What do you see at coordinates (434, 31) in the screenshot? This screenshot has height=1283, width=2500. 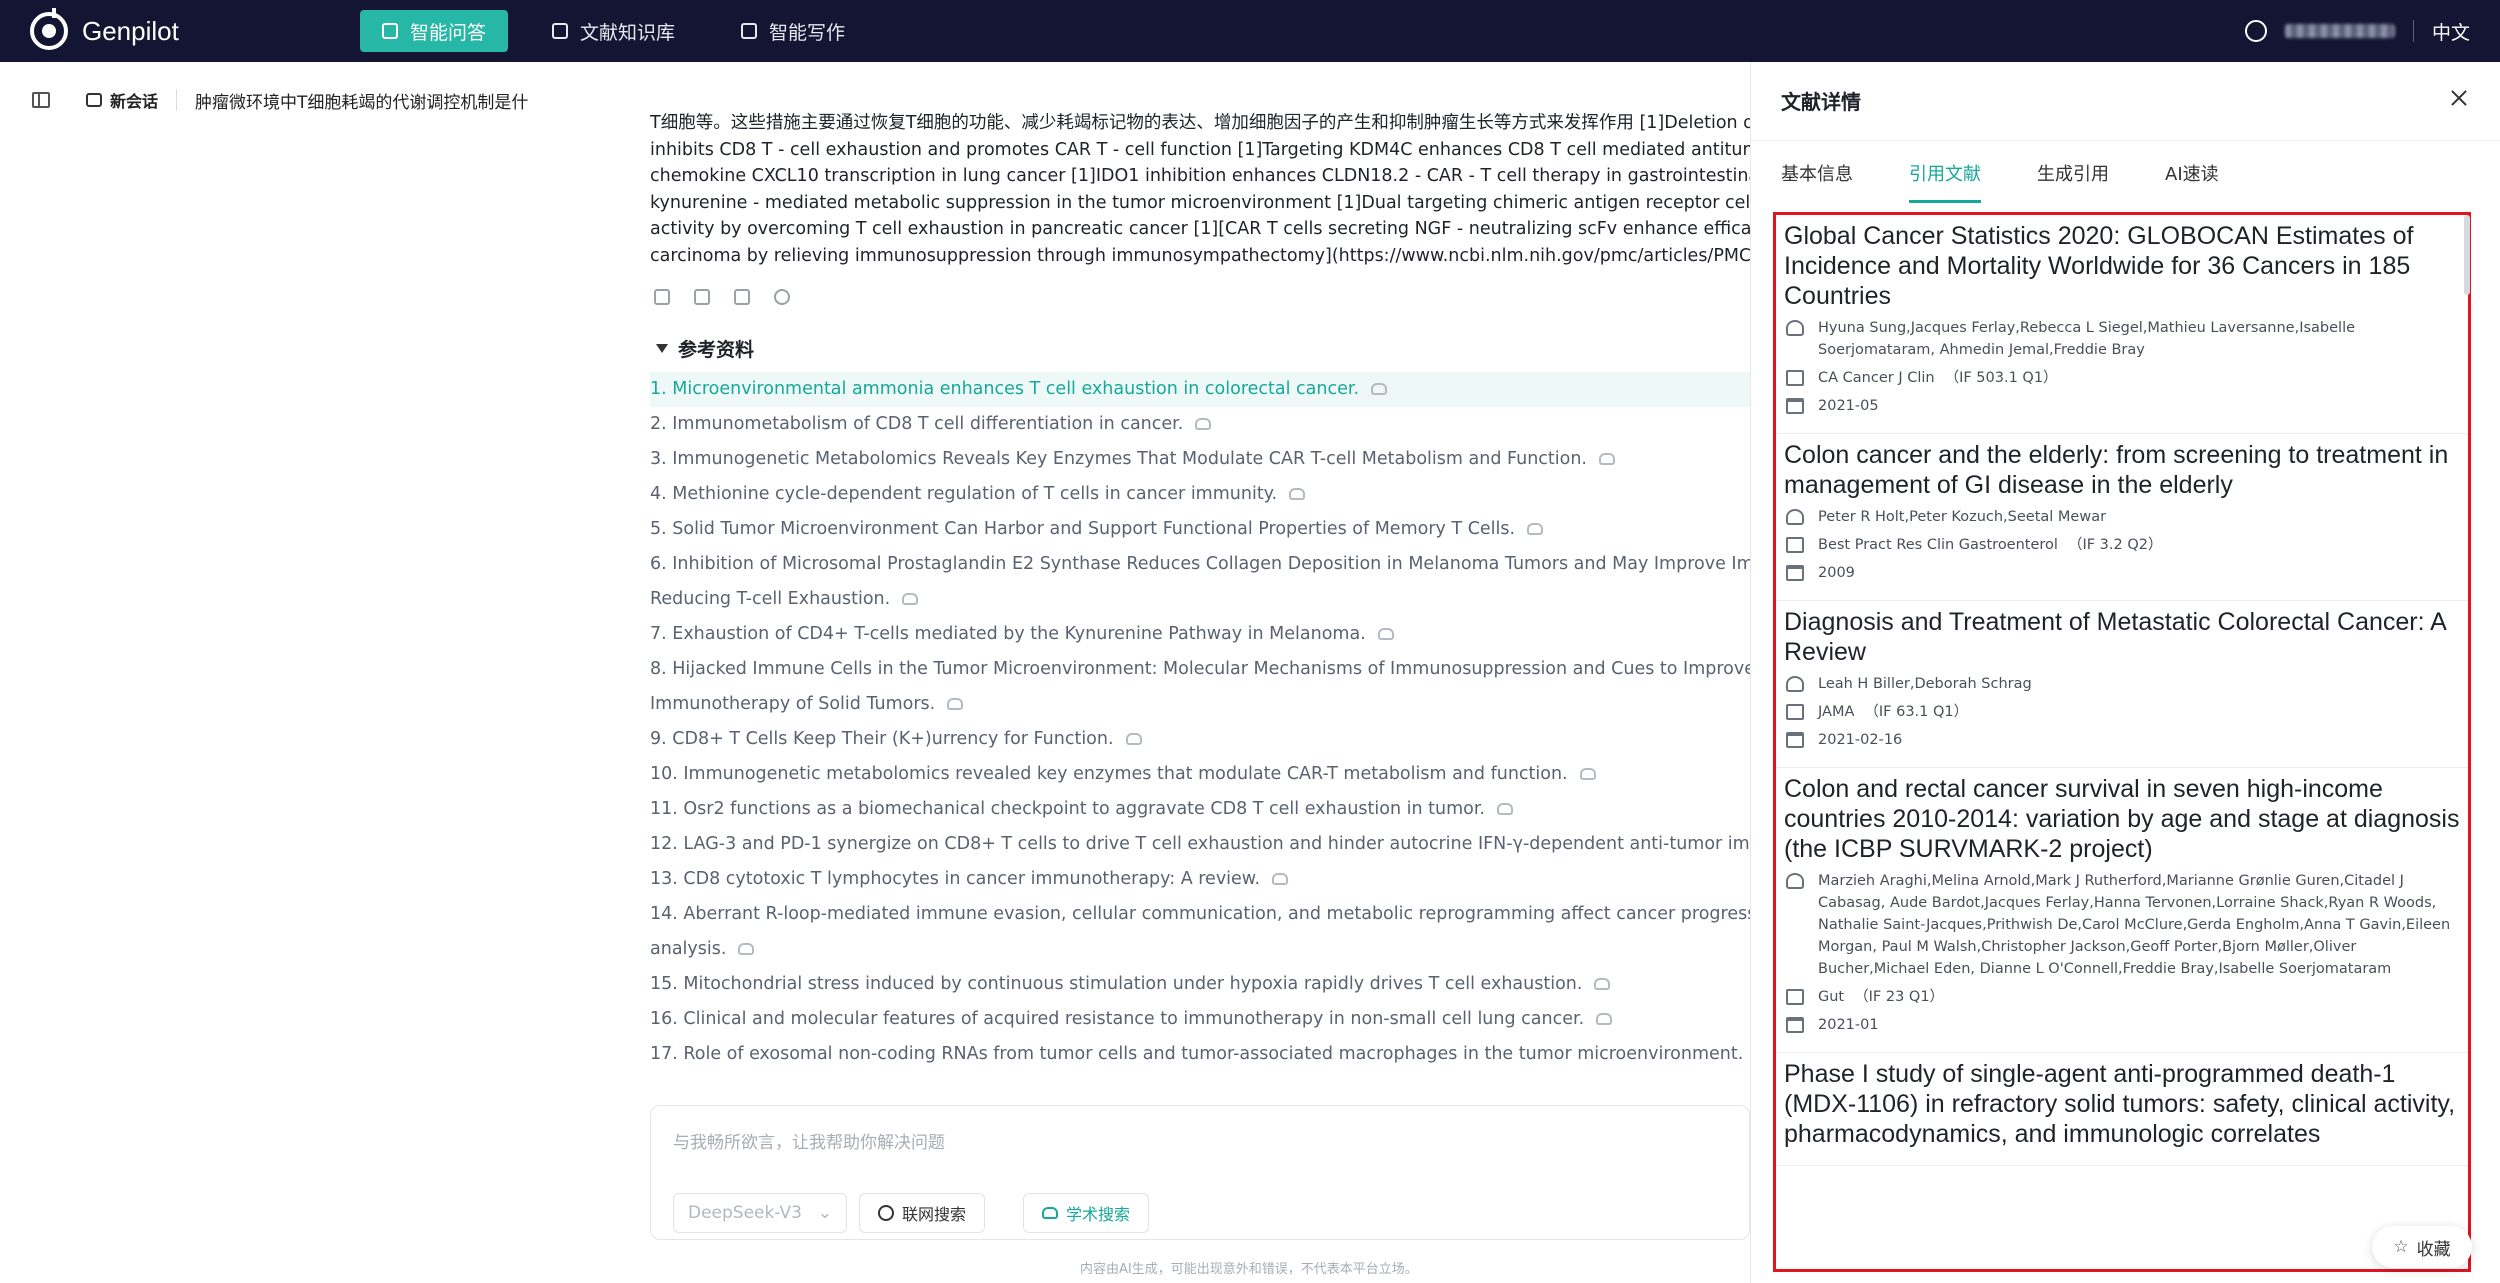 I see `nav-tab: 智能问答` at bounding box center [434, 31].